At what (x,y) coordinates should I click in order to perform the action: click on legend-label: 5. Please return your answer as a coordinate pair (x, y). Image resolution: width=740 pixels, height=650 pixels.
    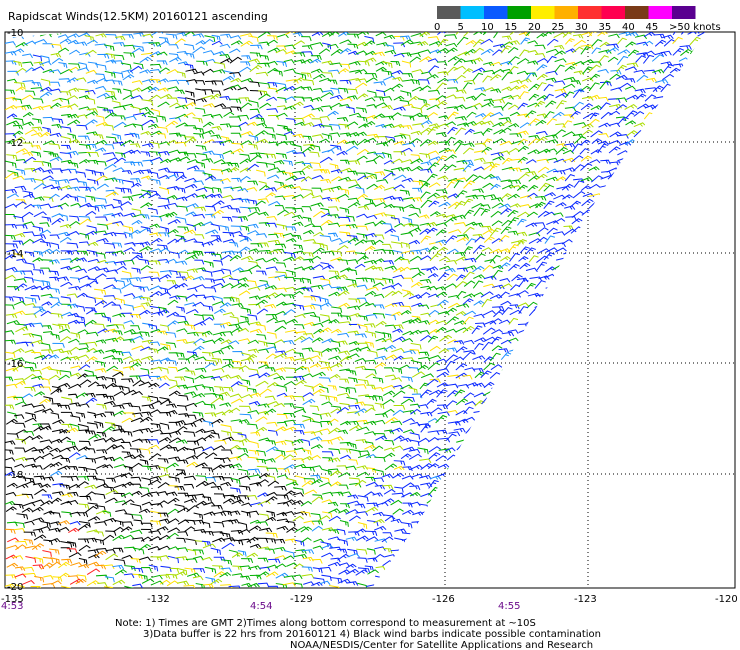
    Looking at the image, I should click on (461, 27).